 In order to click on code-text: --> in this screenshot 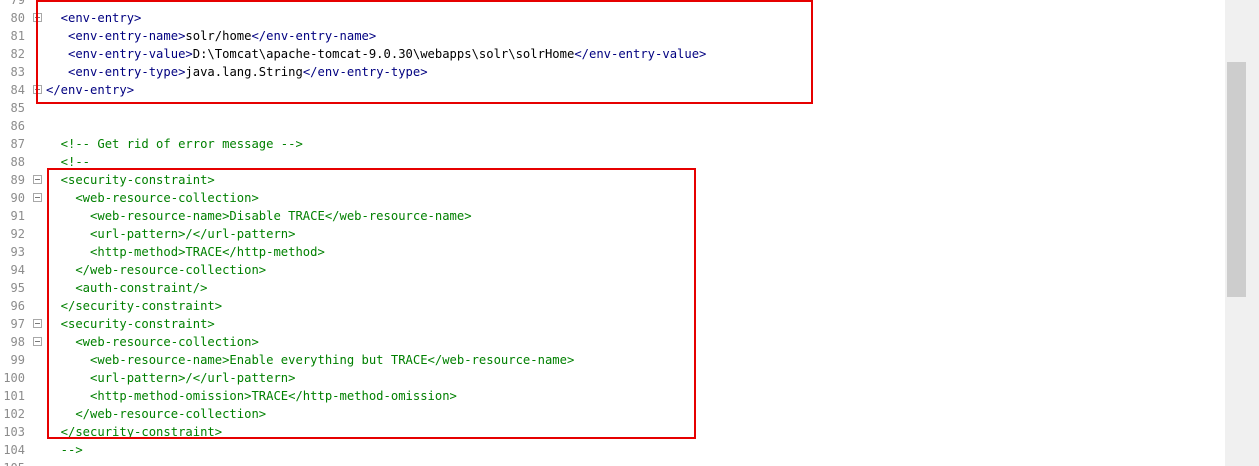, I will do `click(64, 450)`.